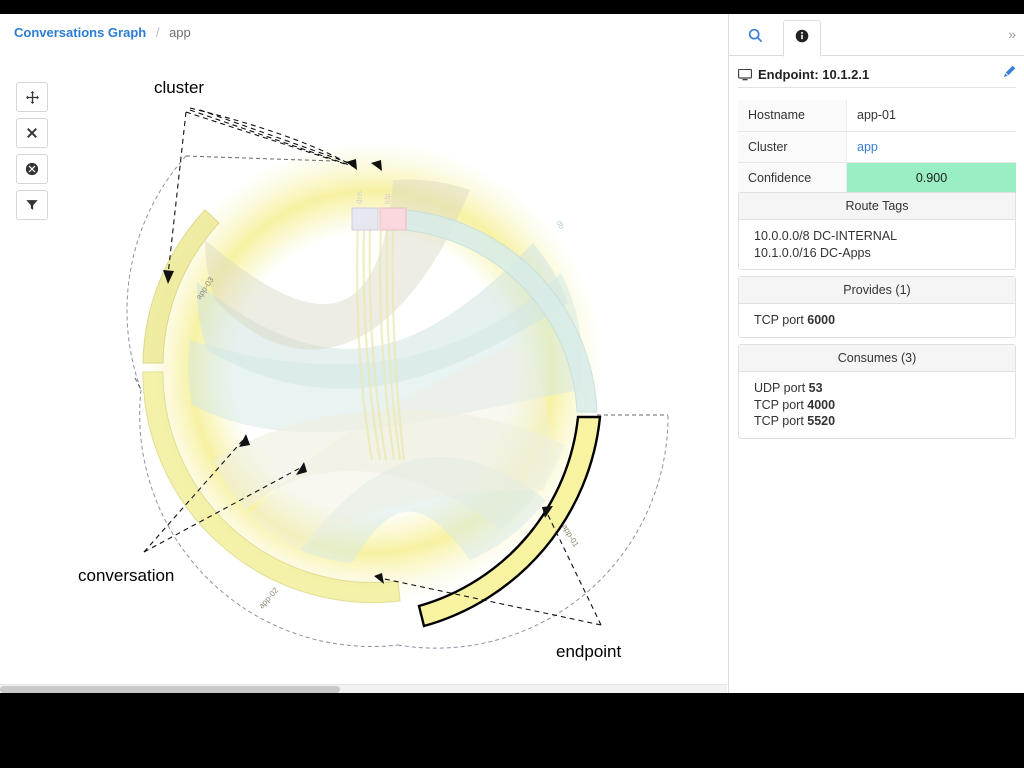  What do you see at coordinates (589, 651) in the screenshot?
I see `annotation-endpoint: endpoint` at bounding box center [589, 651].